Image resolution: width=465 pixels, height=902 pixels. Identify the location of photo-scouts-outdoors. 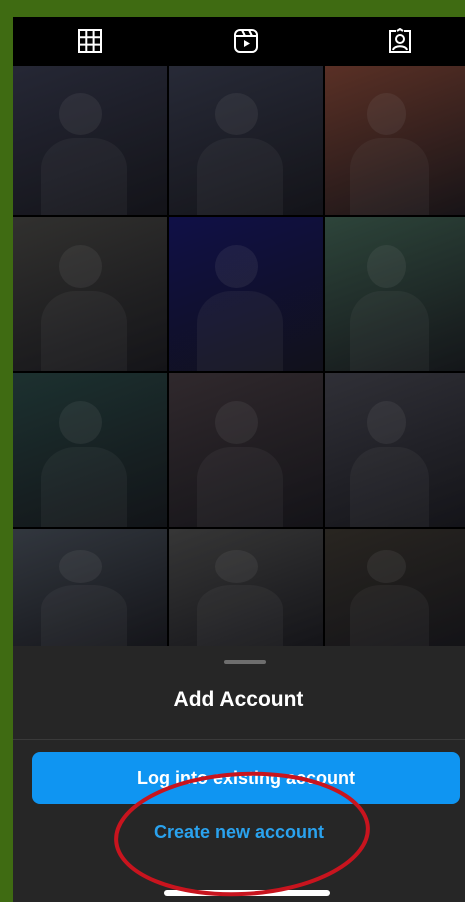
(90, 140).